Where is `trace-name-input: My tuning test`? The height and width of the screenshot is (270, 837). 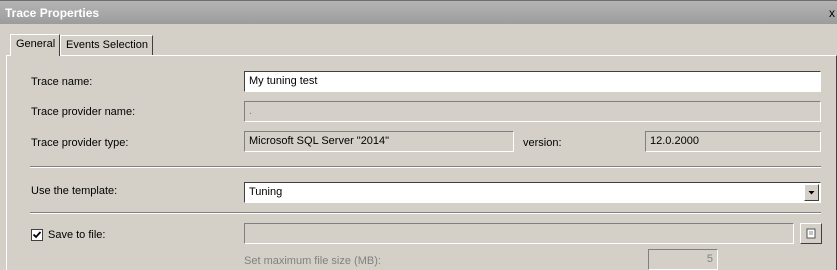
trace-name-input: My tuning test is located at coordinates (532, 81).